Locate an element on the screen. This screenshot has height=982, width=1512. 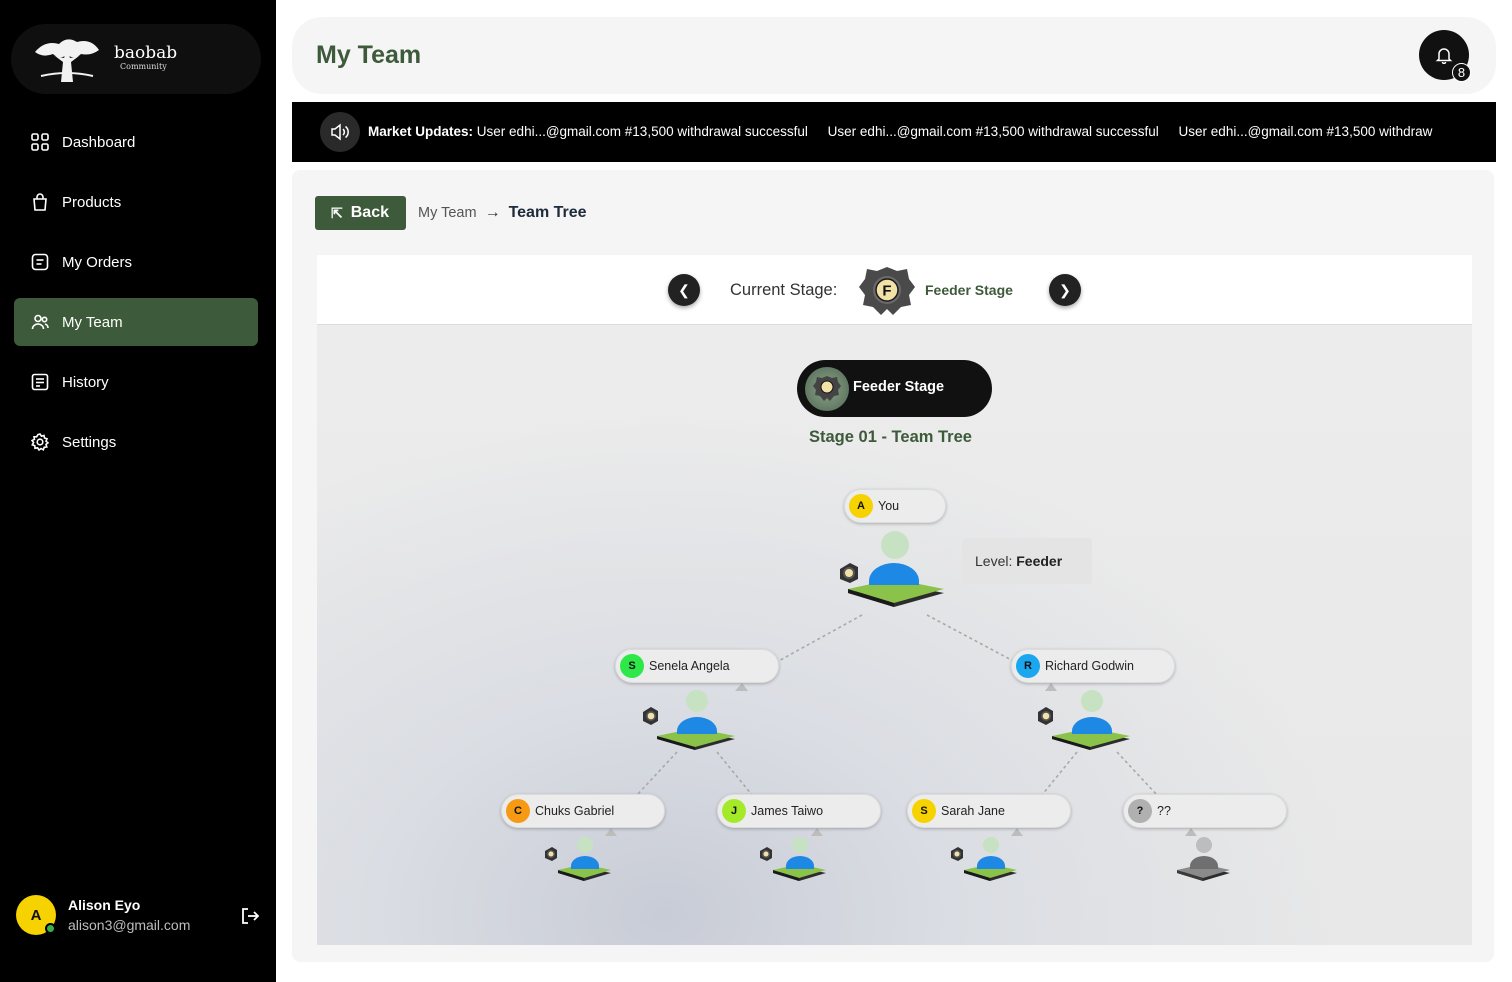
sidebar-item-history: History is located at coordinates (136, 382).